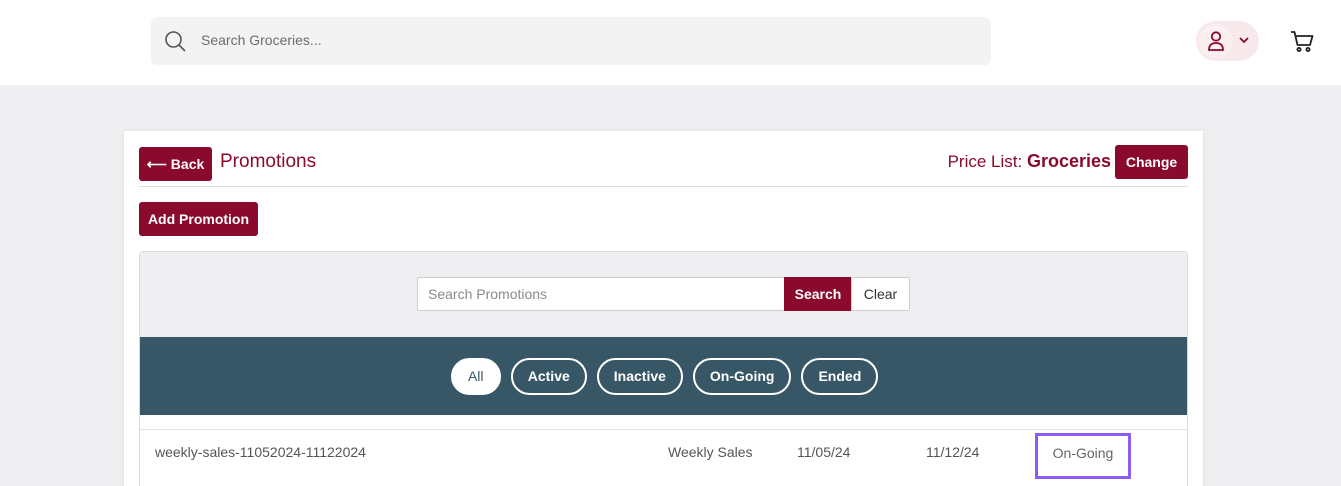  What do you see at coordinates (175, 41) in the screenshot?
I see `search-icon` at bounding box center [175, 41].